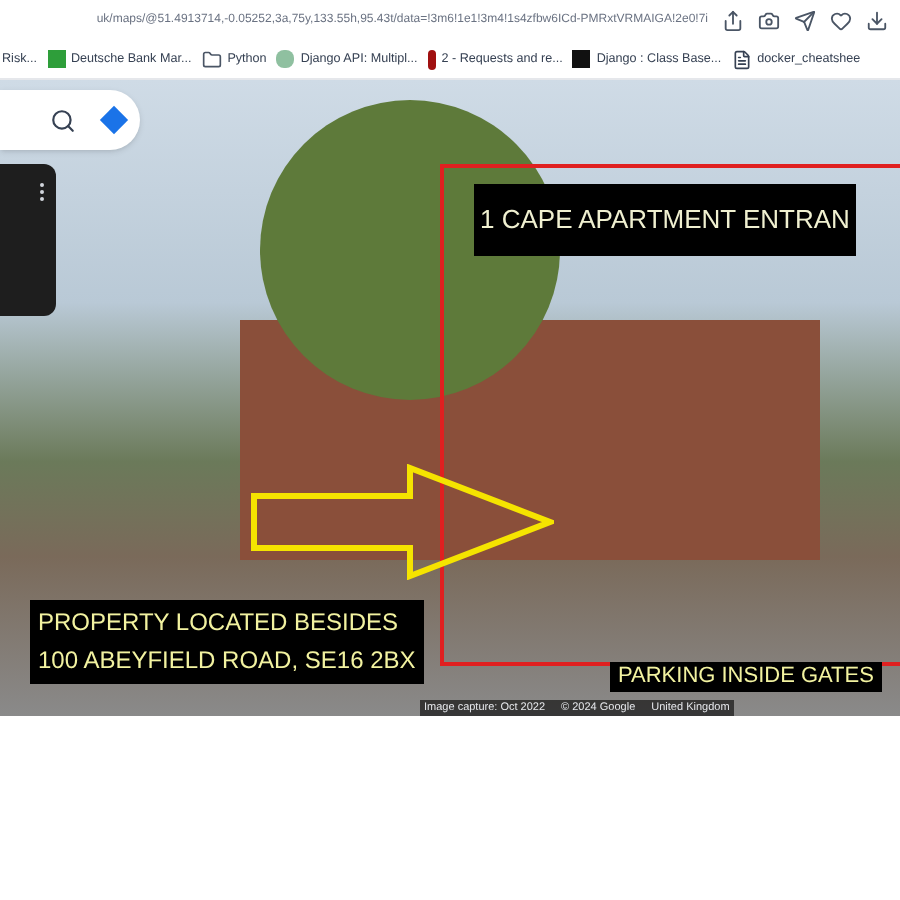 The image size is (900, 900). I want to click on annotation-label: 1 CAPE APARTMENT ENTRAN, so click(665, 219).